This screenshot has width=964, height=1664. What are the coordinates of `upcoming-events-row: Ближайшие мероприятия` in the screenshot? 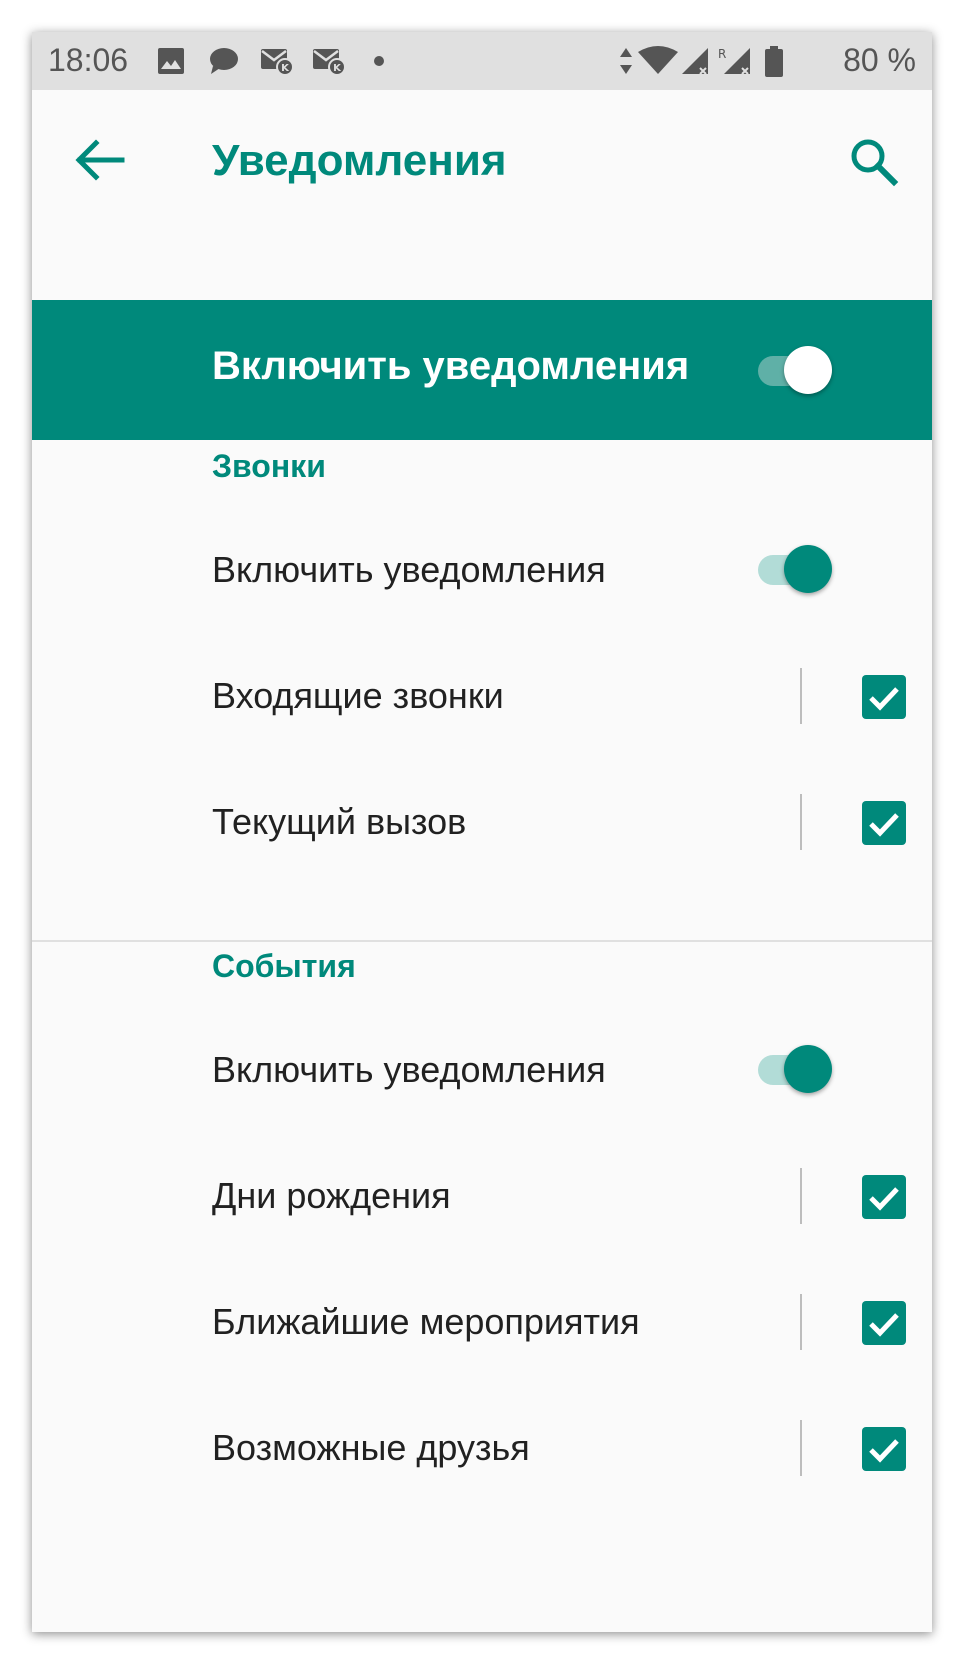 It's located at (482, 1322).